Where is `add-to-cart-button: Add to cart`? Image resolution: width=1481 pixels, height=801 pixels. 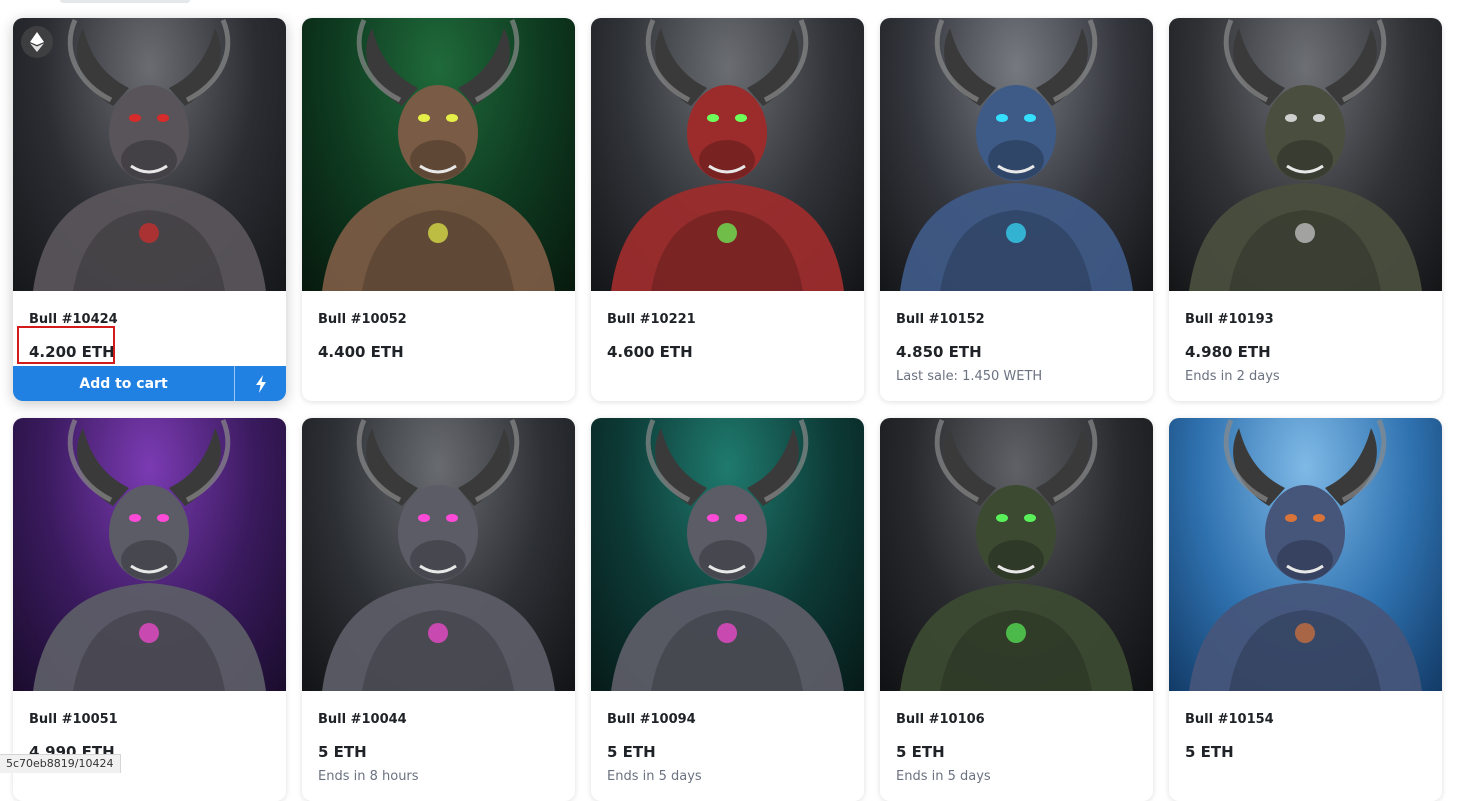
add-to-cart-button: Add to cart is located at coordinates (124, 383).